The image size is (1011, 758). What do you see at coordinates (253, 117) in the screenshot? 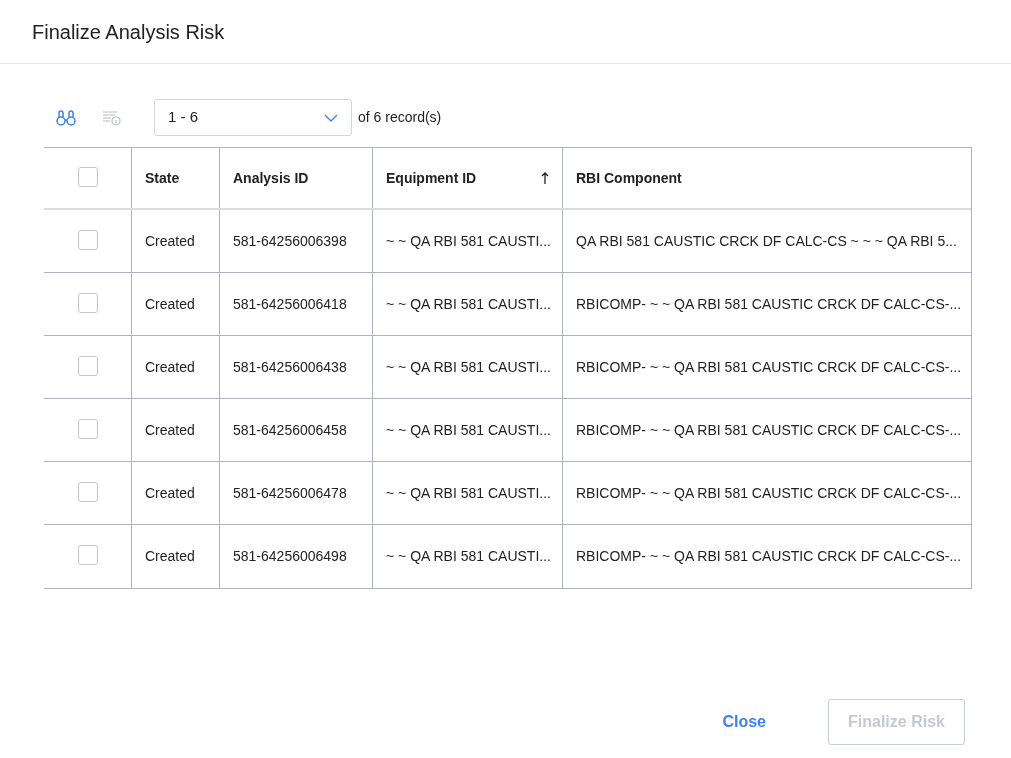
I see `range-dropdown: 1 - 6` at bounding box center [253, 117].